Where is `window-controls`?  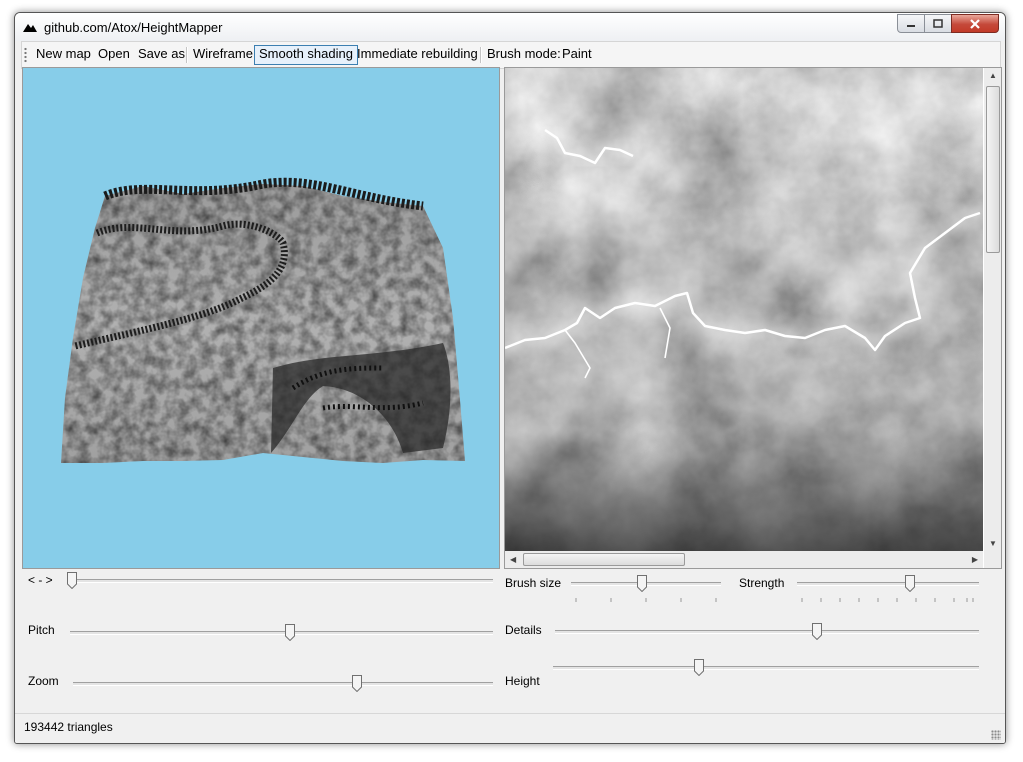
window-controls is located at coordinates (948, 23).